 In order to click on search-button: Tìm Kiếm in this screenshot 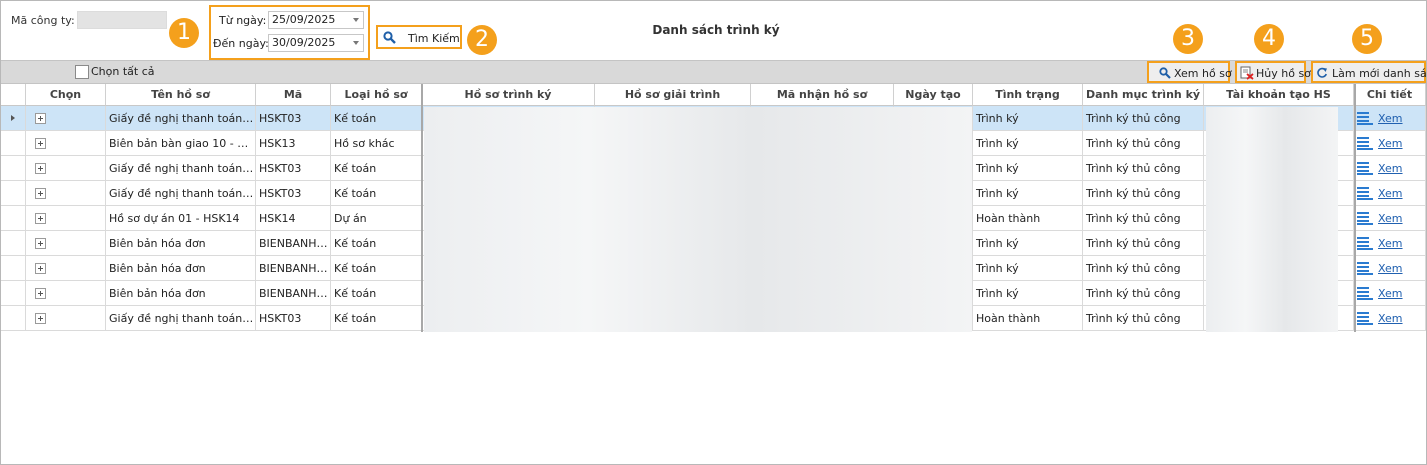, I will do `click(419, 37)`.